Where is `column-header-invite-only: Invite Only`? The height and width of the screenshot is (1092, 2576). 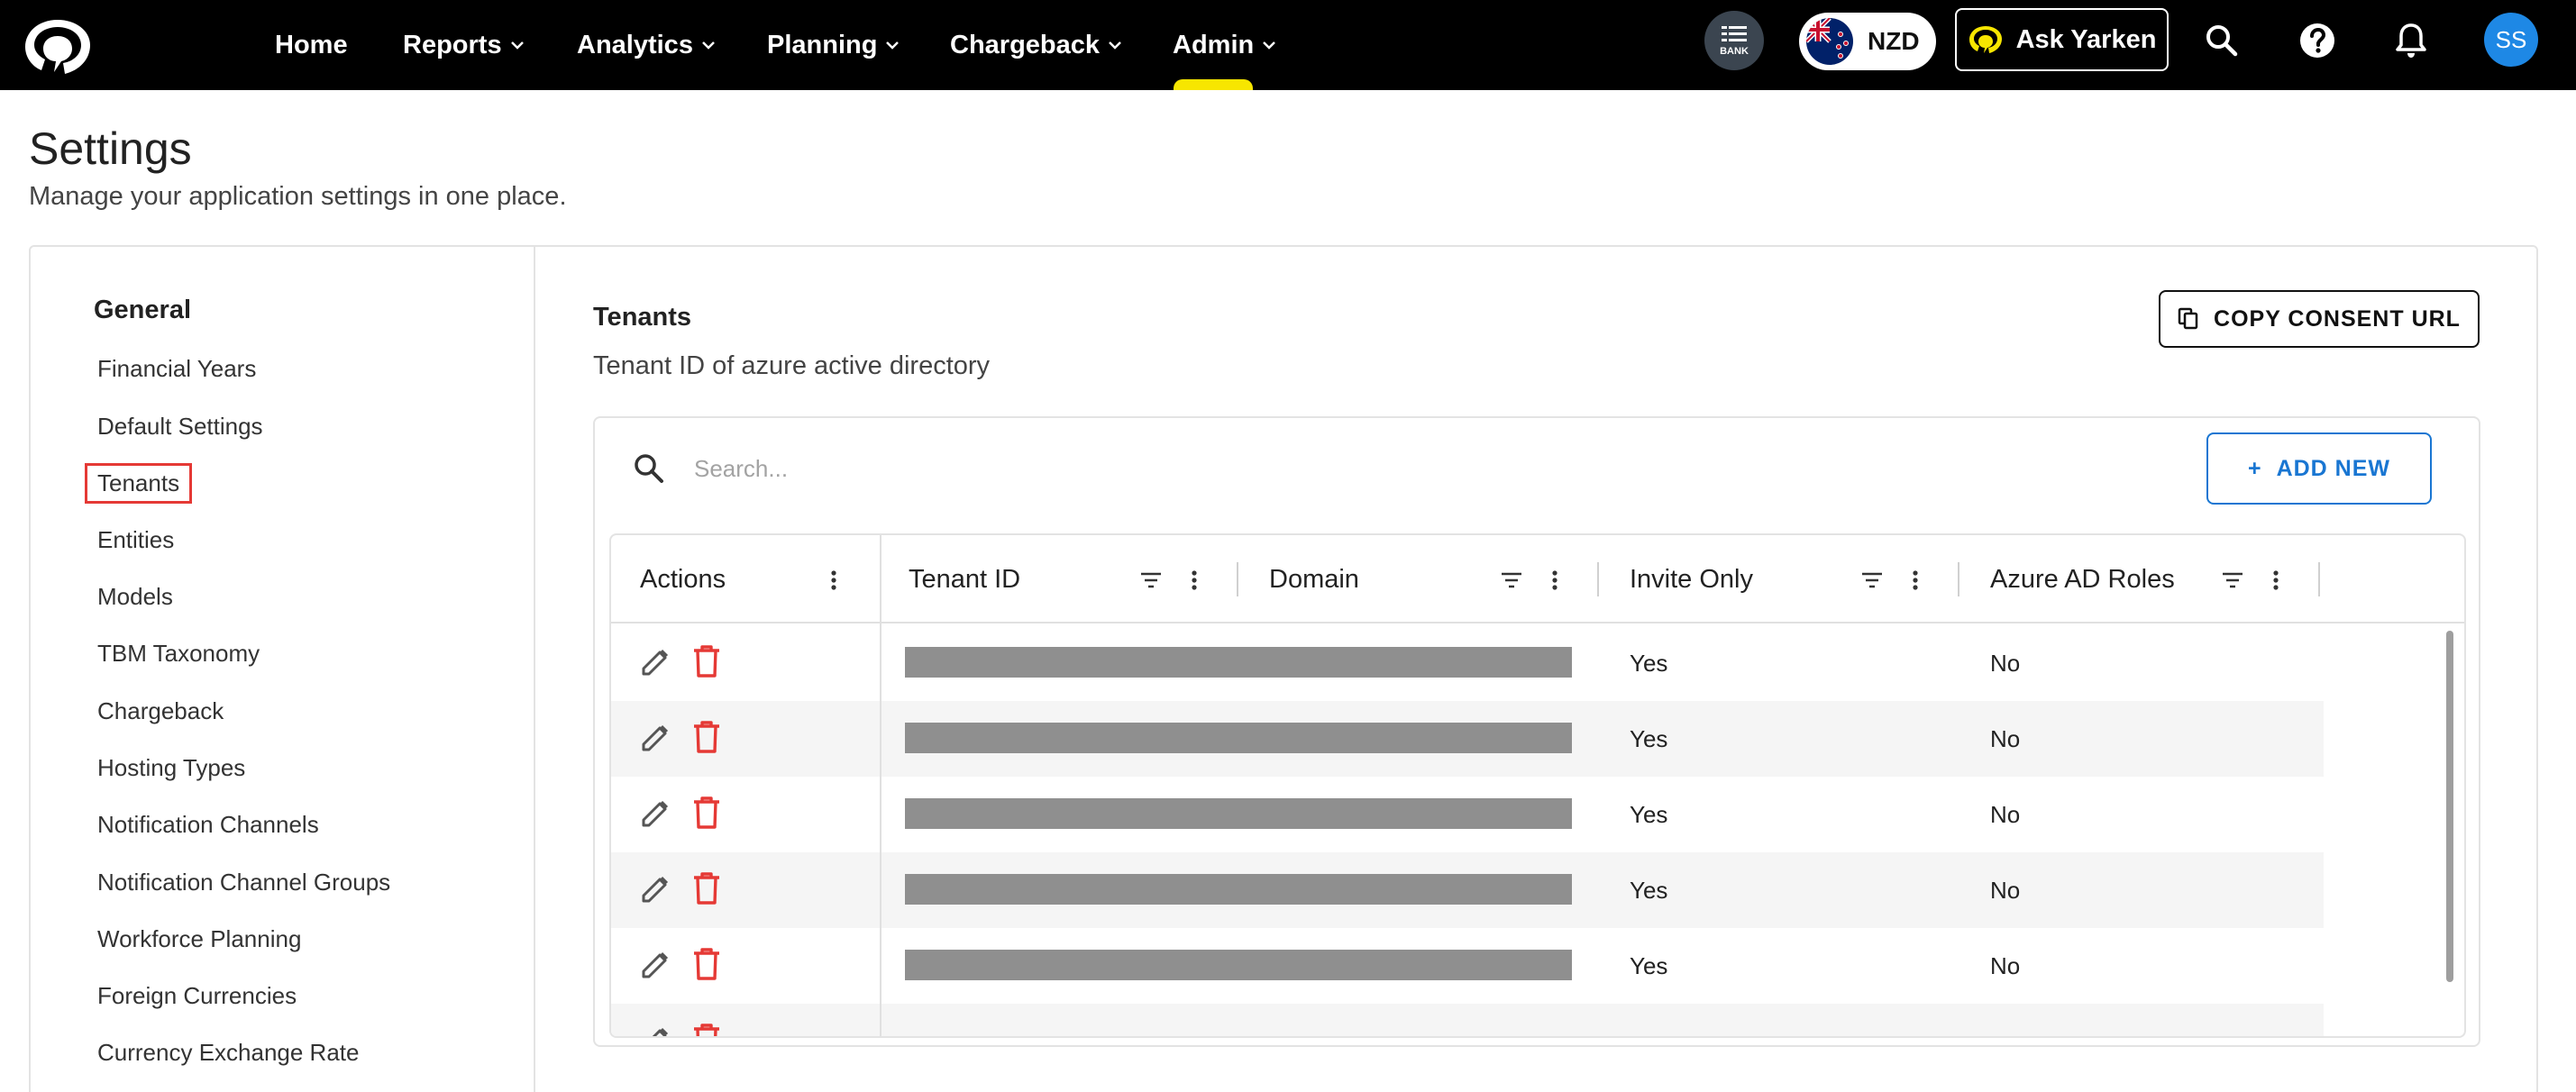 column-header-invite-only: Invite Only is located at coordinates (1691, 579).